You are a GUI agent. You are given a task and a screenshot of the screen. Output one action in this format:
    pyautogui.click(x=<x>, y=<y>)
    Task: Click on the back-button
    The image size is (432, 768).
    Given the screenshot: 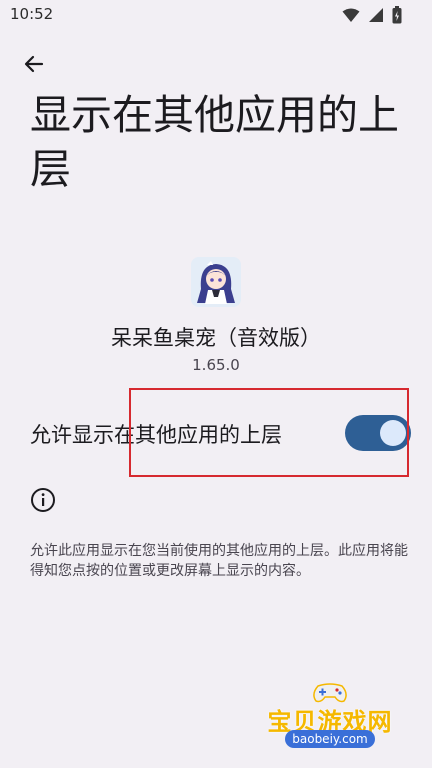 What is the action you would take?
    pyautogui.click(x=34, y=64)
    